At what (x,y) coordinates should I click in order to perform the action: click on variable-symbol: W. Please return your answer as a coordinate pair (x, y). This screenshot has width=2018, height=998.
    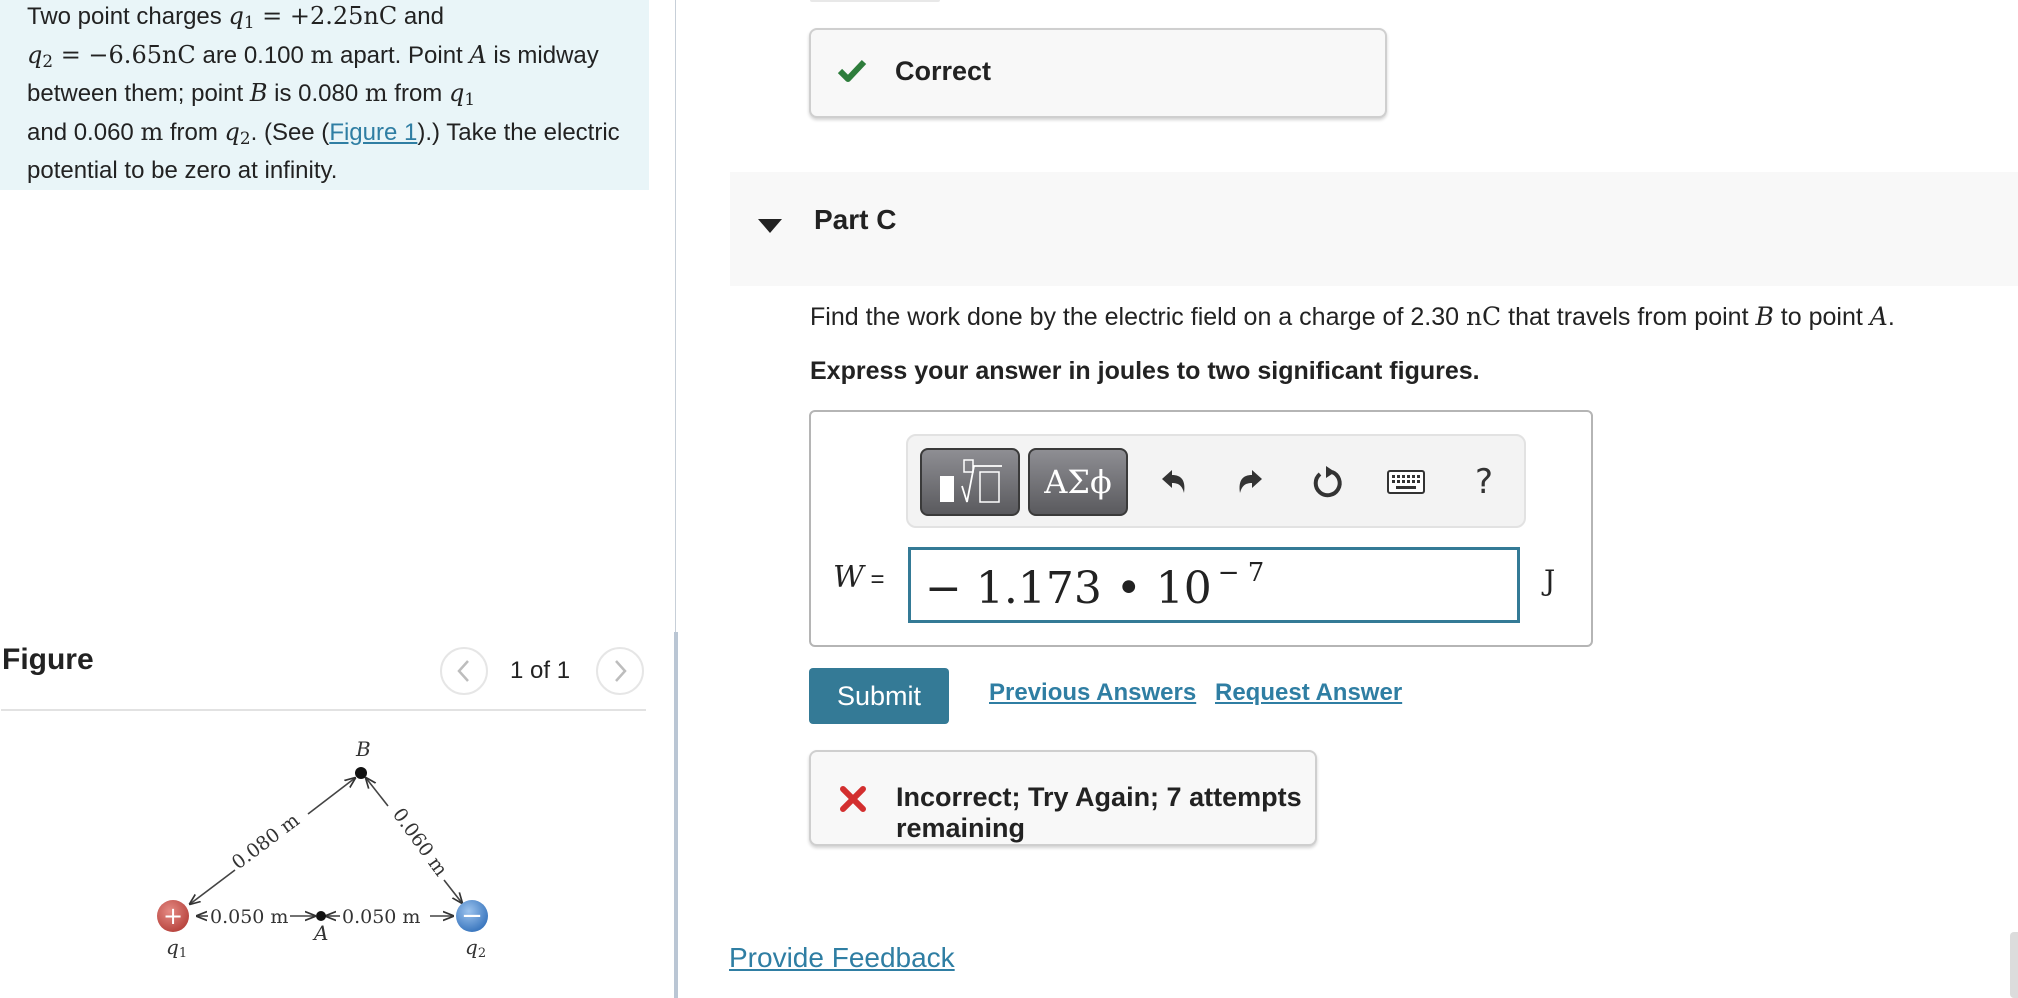
    Looking at the image, I should click on (848, 577).